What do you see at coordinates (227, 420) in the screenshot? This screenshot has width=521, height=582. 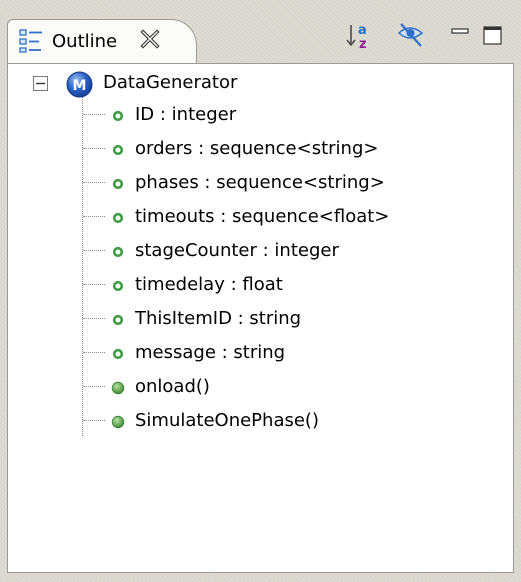 I see `tree-item-label: SimulateOnePhase()` at bounding box center [227, 420].